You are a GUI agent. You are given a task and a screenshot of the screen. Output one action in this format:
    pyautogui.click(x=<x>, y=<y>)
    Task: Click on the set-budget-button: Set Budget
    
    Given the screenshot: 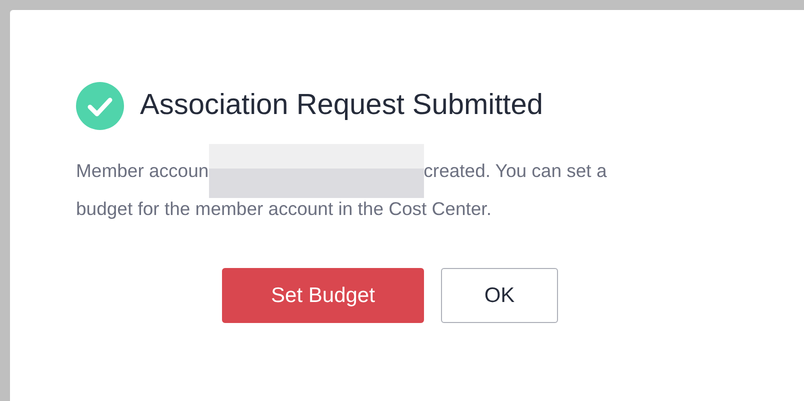 What is the action you would take?
    pyautogui.click(x=323, y=295)
    